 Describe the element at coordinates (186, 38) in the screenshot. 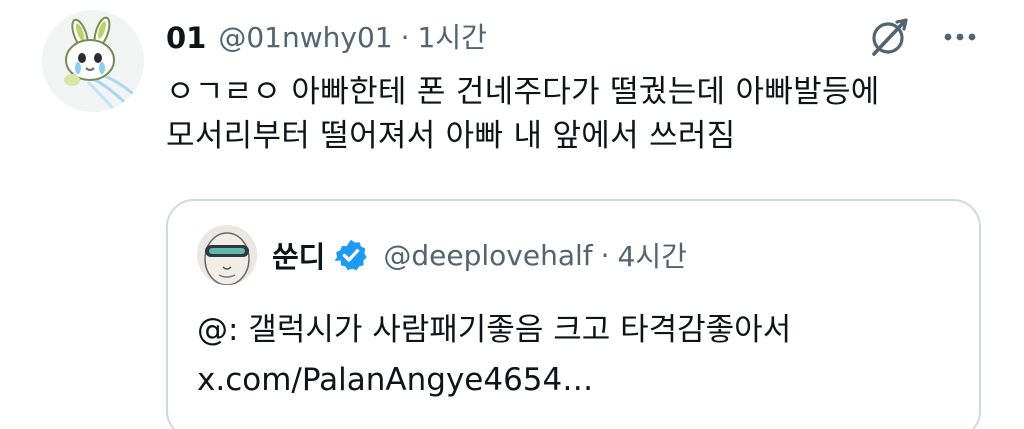

I see `display-name: 01` at that location.